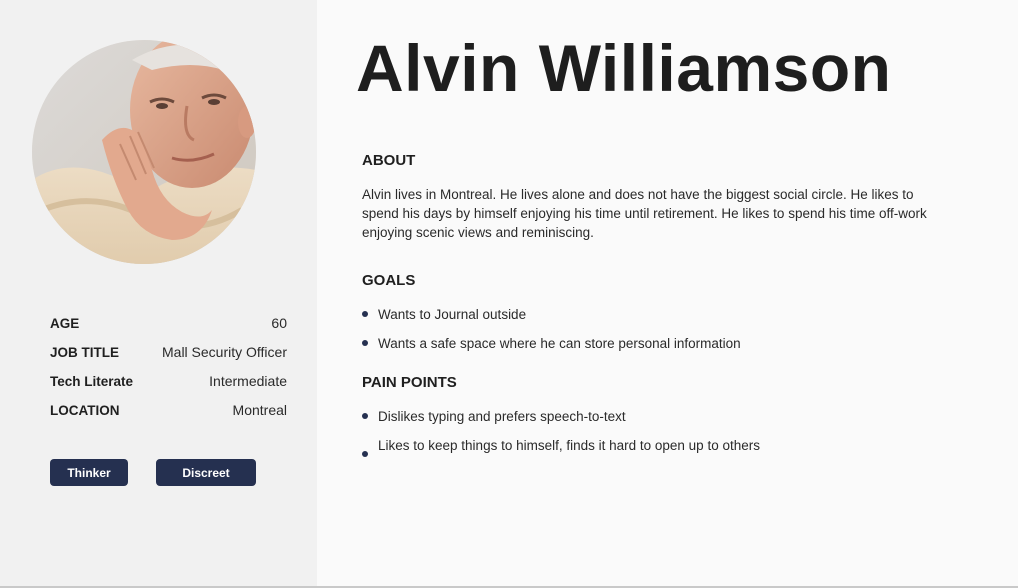 The width and height of the screenshot is (1018, 588). What do you see at coordinates (551, 314) in the screenshot?
I see `goal-item: Wants to Journal outside` at bounding box center [551, 314].